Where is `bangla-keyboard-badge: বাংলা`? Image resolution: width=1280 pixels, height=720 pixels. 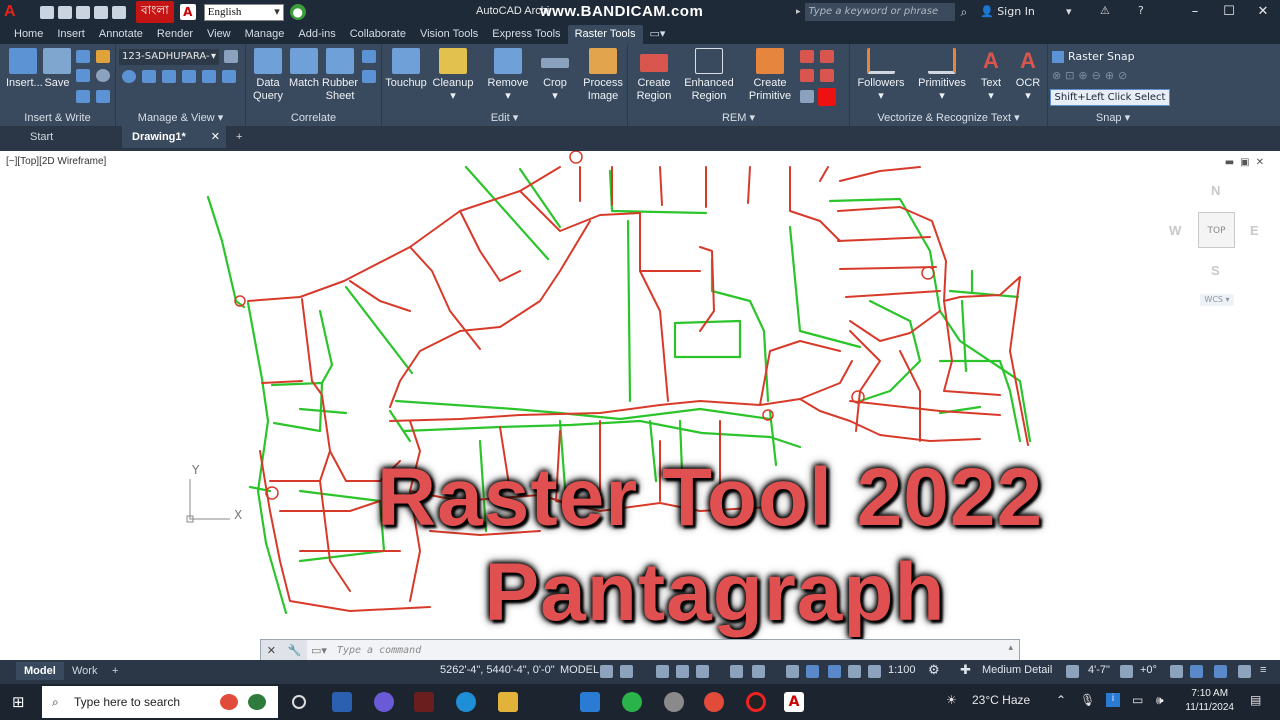
bangla-keyboard-badge: বাংলা is located at coordinates (155, 12).